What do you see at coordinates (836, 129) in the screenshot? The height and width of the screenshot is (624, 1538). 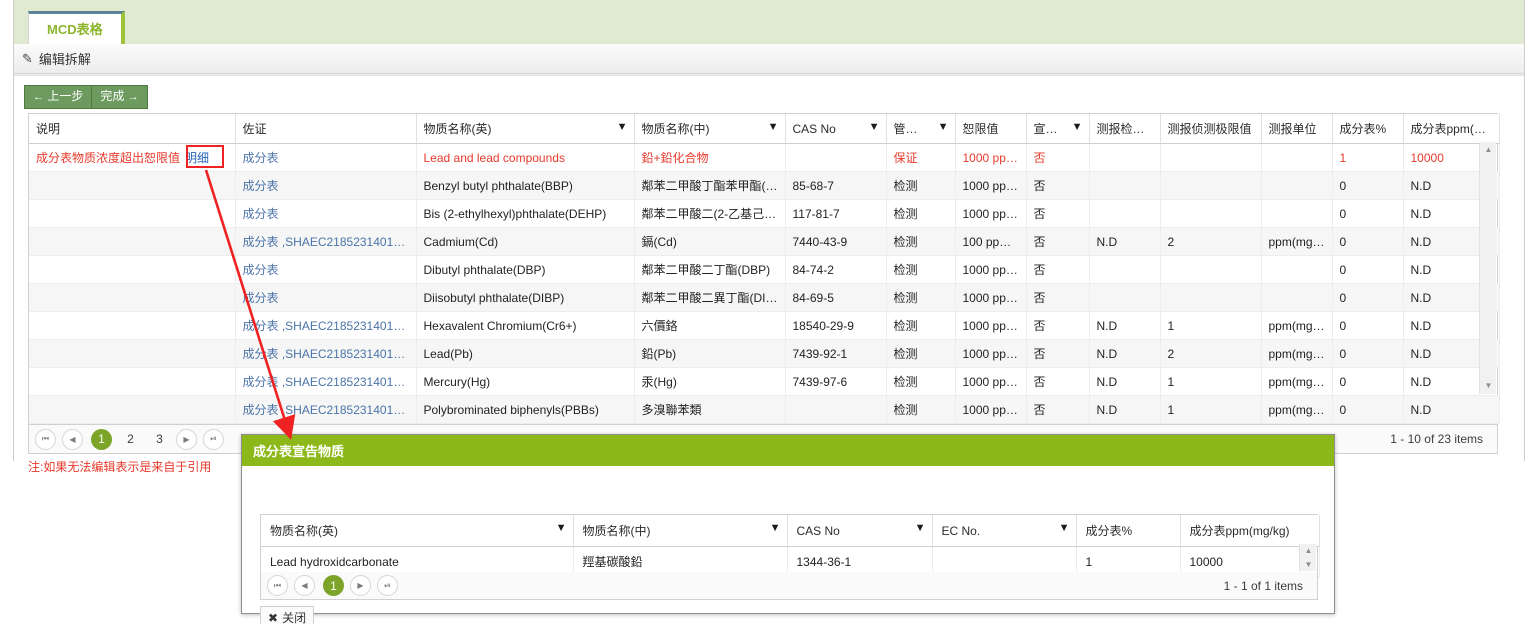 I see `col-cas-no: CAS No ▼` at bounding box center [836, 129].